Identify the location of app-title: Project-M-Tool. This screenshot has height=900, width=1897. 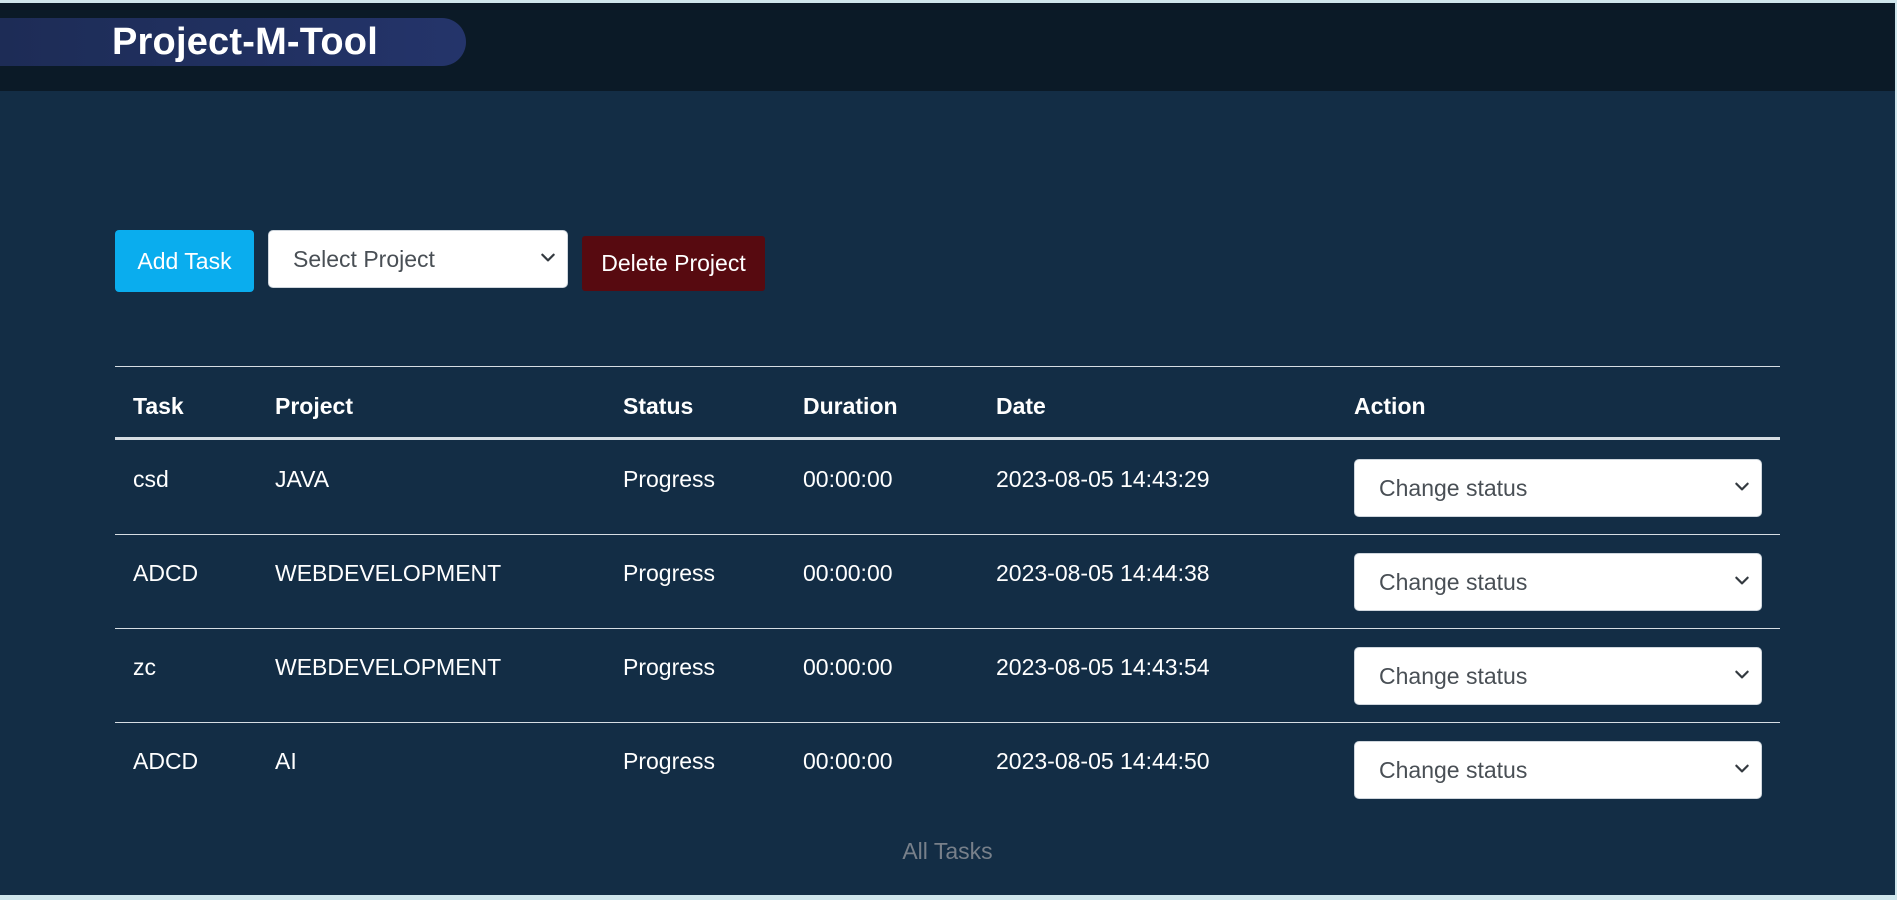
(245, 42).